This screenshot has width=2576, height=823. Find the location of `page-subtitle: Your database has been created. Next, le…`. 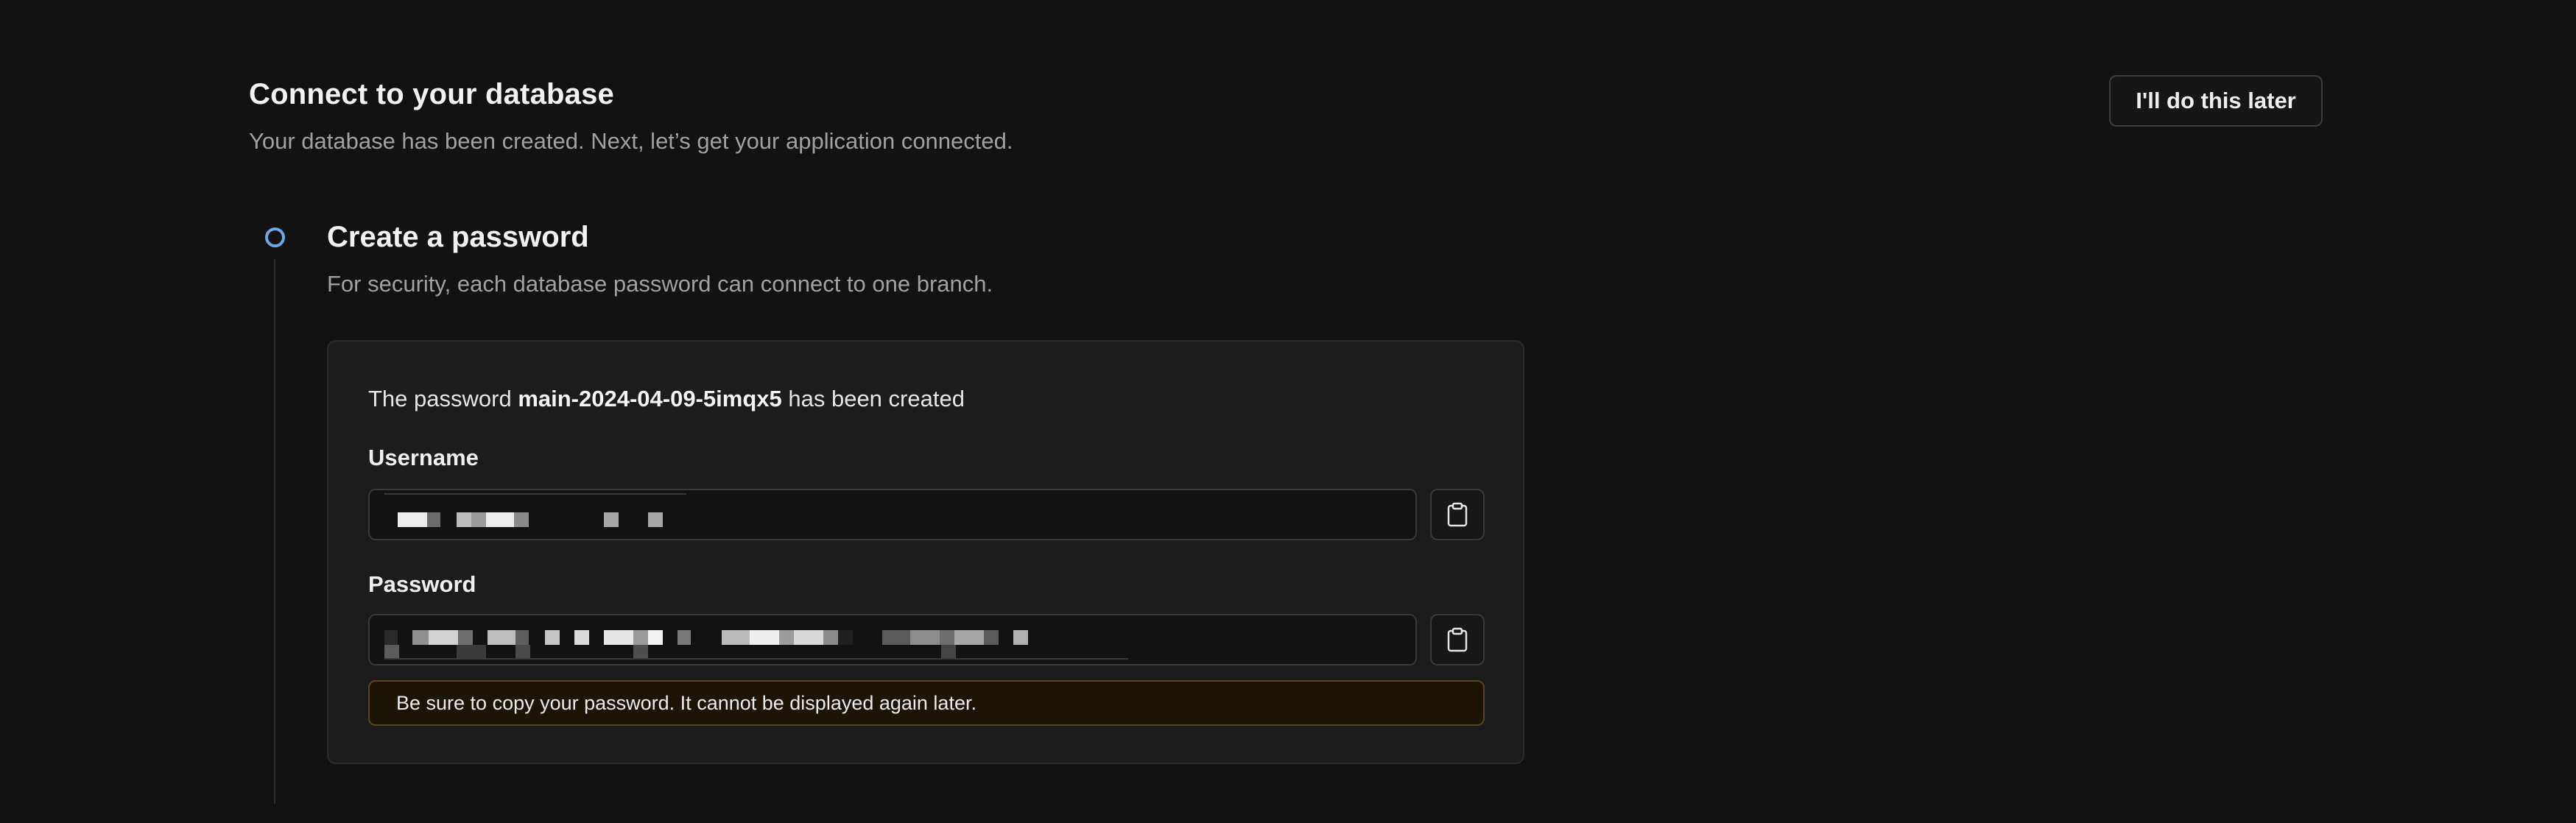

page-subtitle: Your database has been created. Next, le… is located at coordinates (631, 141).